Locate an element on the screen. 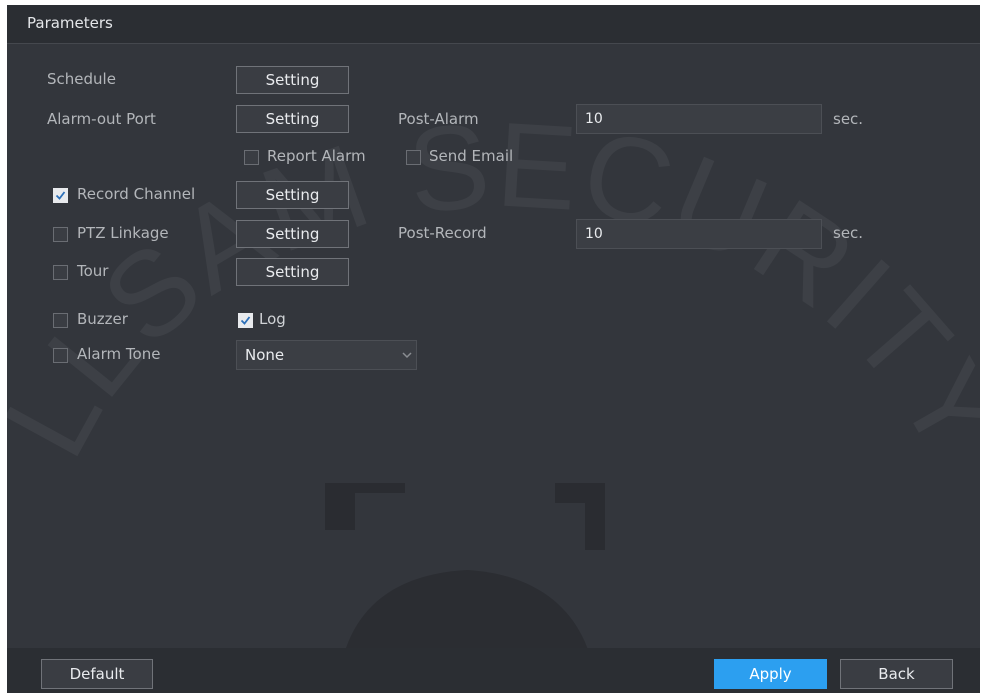  footer-bar: Default Apply Back is located at coordinates (493, 670).